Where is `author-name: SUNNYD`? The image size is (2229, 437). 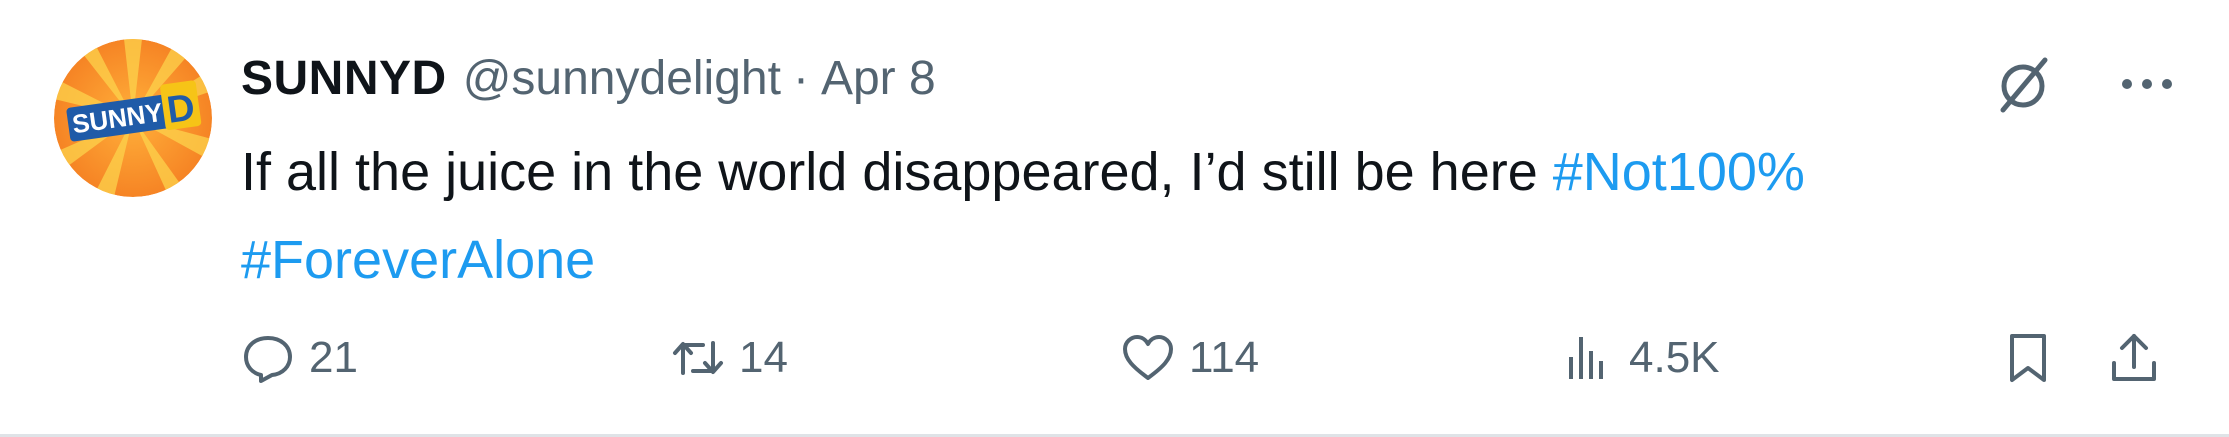
author-name: SUNNYD is located at coordinates (344, 78).